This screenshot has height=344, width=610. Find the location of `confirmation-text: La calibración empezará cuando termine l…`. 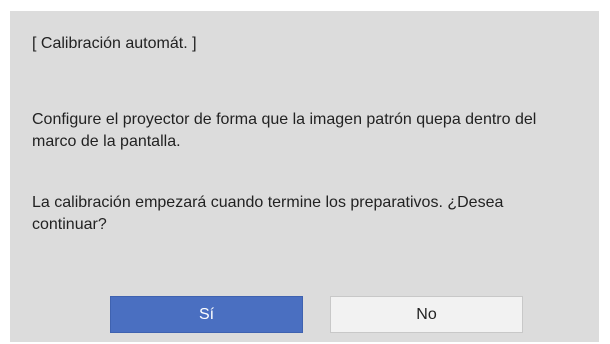

confirmation-text: La calibración empezará cuando termine l… is located at coordinates (268, 213).